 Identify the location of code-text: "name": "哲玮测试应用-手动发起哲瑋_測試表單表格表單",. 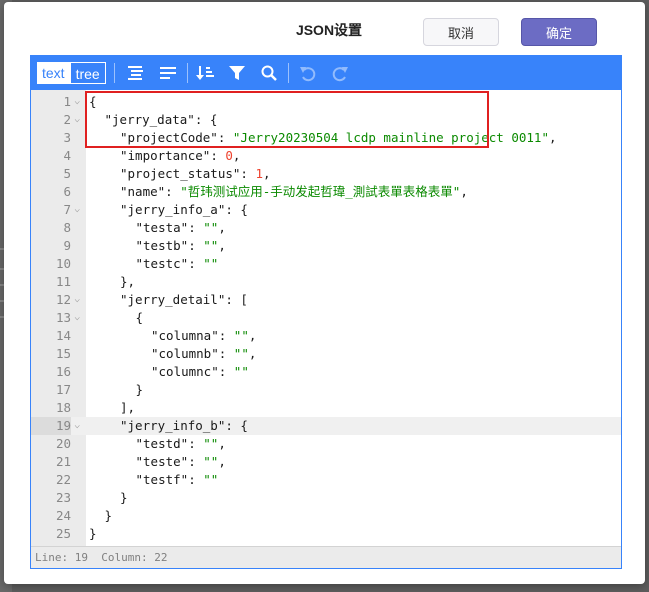
(294, 191).